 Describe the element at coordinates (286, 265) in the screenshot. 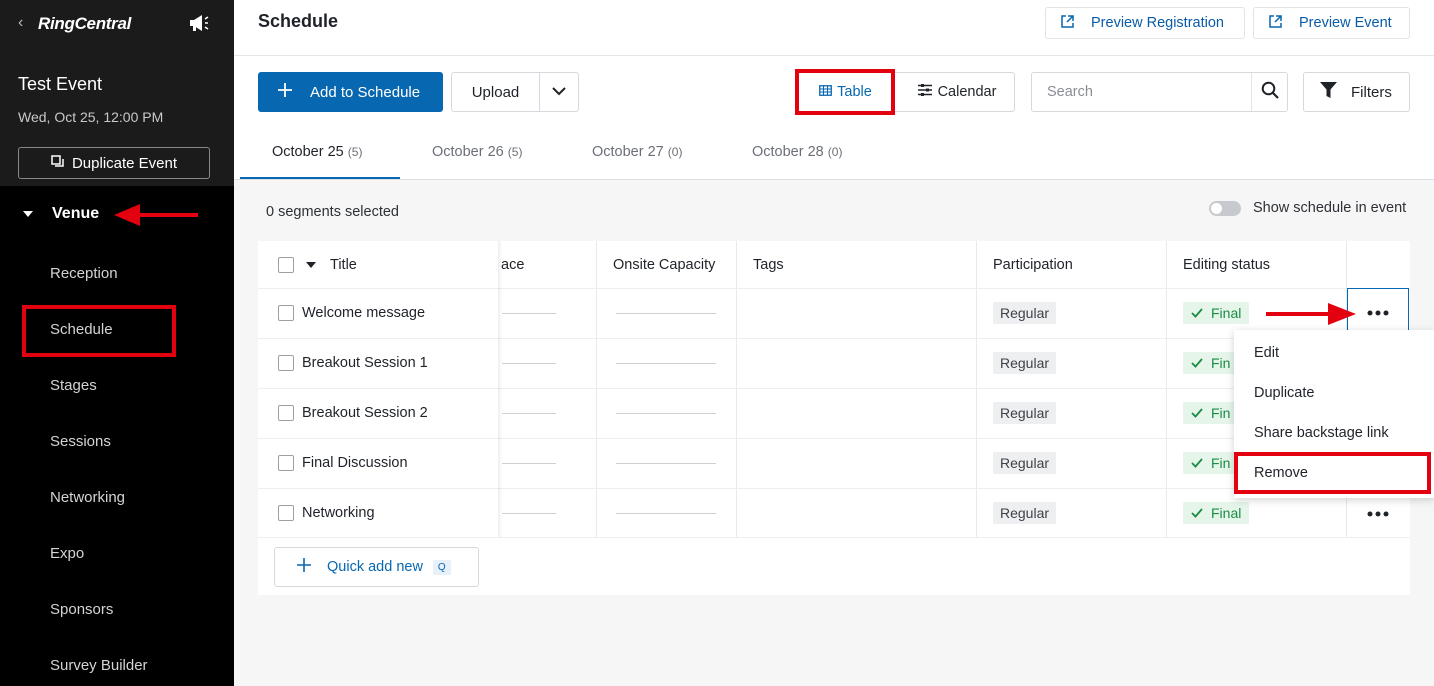

I see `select-all-checkbox` at that location.